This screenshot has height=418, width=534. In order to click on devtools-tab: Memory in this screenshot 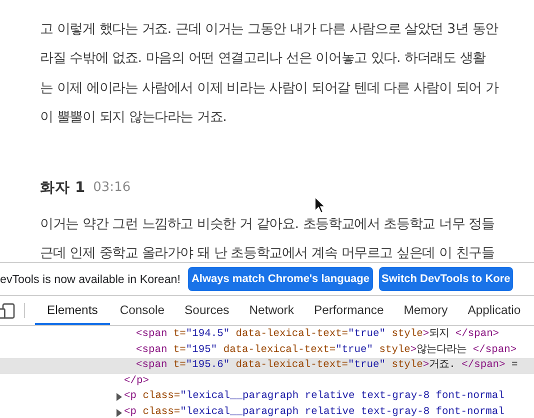, I will do `click(426, 310)`.